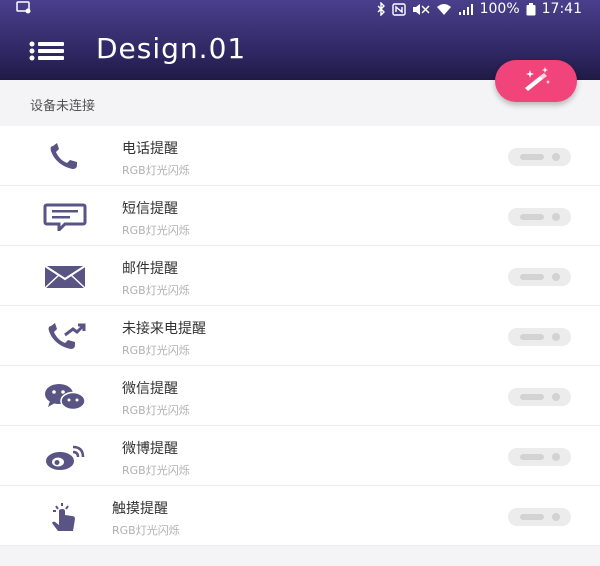  Describe the element at coordinates (47, 51) in the screenshot. I see `menu-icon` at that location.